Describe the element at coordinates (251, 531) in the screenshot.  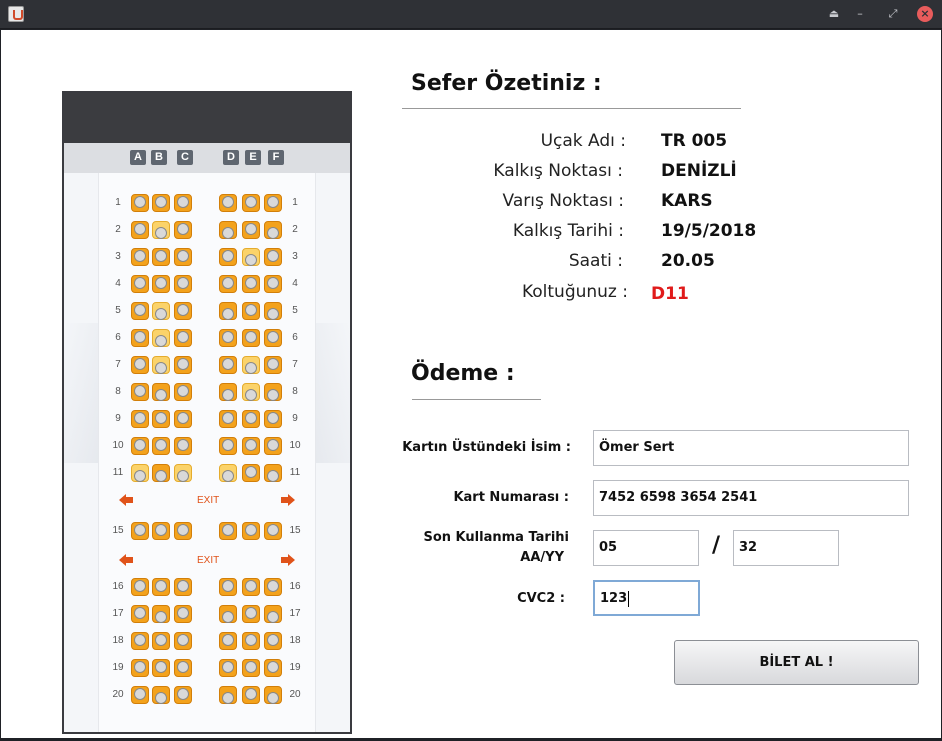
I see `seat-15e` at that location.